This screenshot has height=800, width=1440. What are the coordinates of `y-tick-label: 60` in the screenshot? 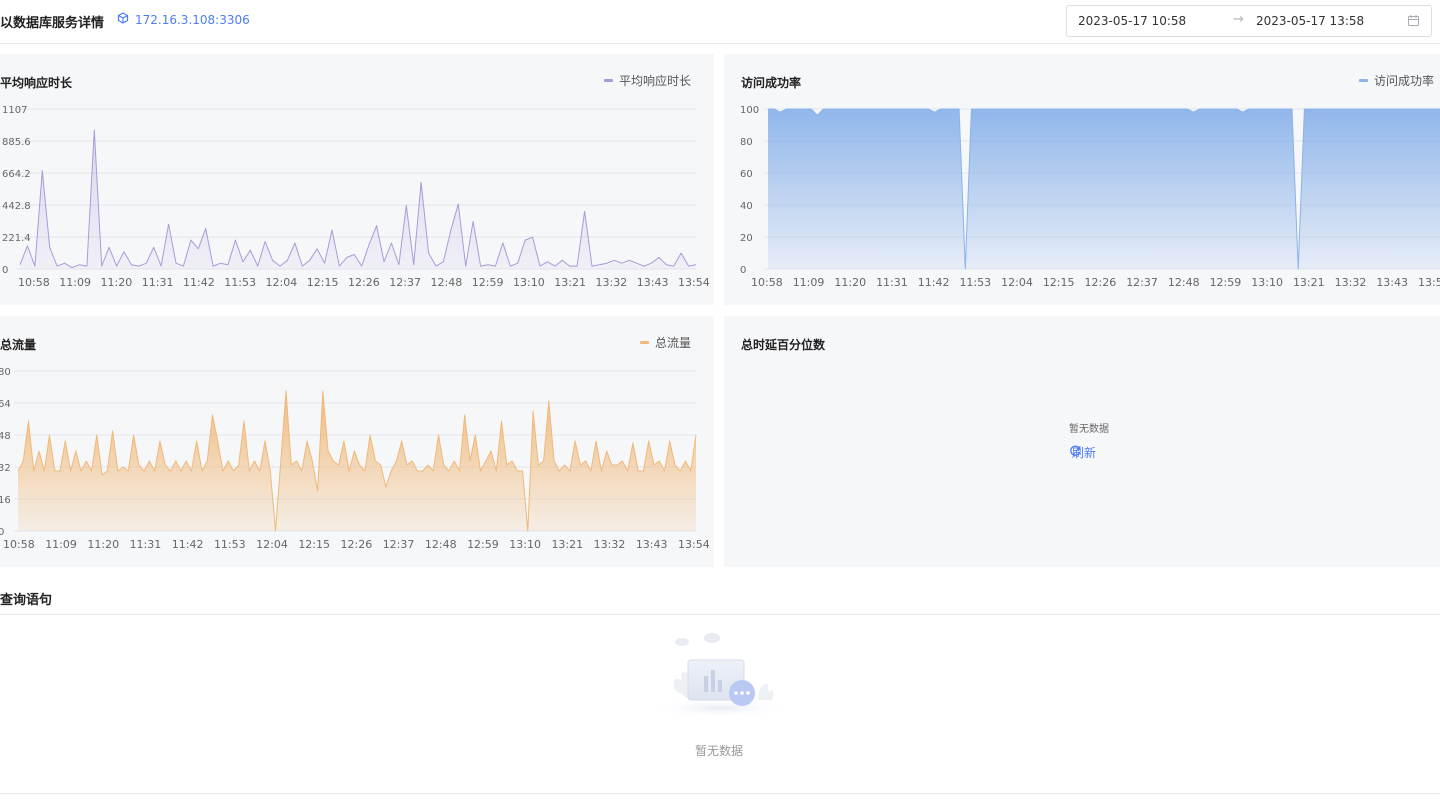 It's located at (746, 174).